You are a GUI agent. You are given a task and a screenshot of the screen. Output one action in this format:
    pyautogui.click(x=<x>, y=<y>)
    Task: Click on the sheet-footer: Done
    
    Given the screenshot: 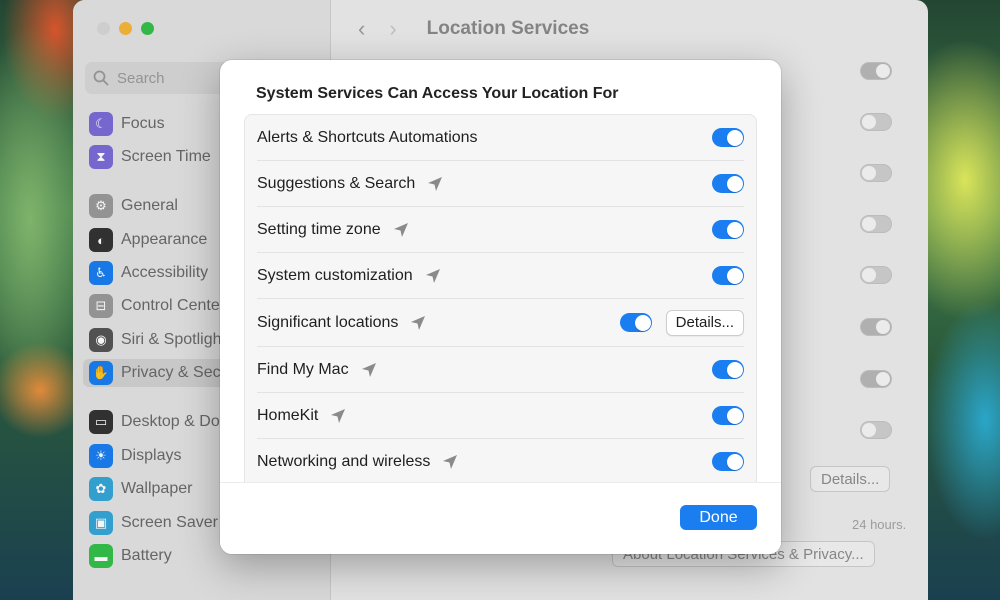 What is the action you would take?
    pyautogui.click(x=500, y=518)
    